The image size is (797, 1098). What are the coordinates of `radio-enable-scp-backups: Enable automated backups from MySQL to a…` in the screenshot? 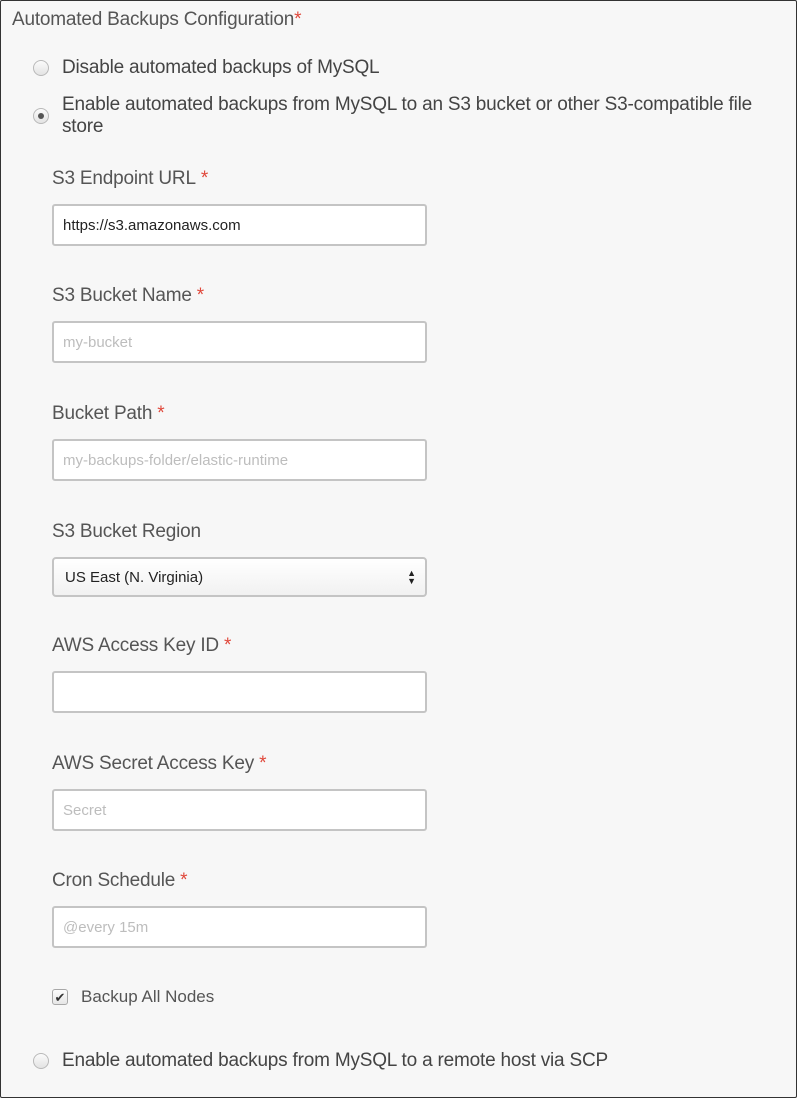 It's located at (320, 1061).